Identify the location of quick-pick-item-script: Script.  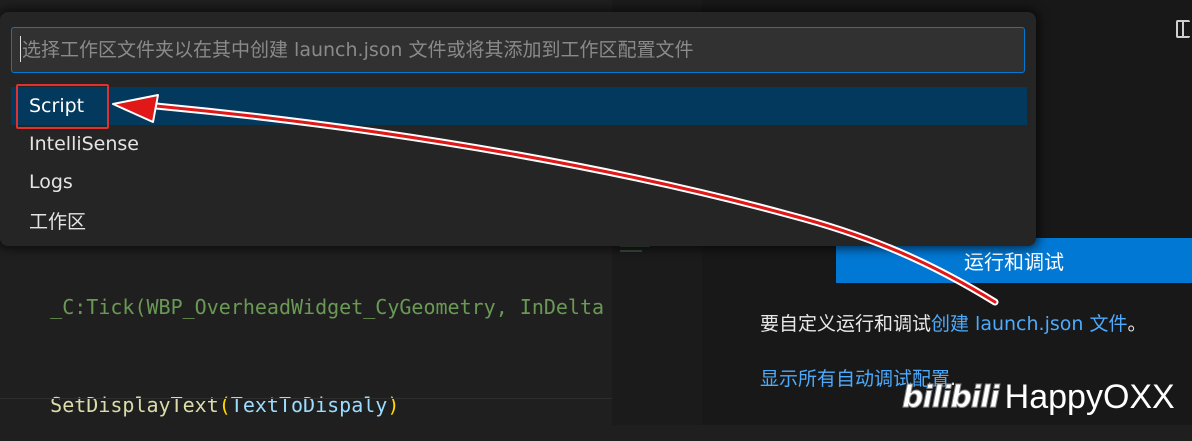
(519, 106).